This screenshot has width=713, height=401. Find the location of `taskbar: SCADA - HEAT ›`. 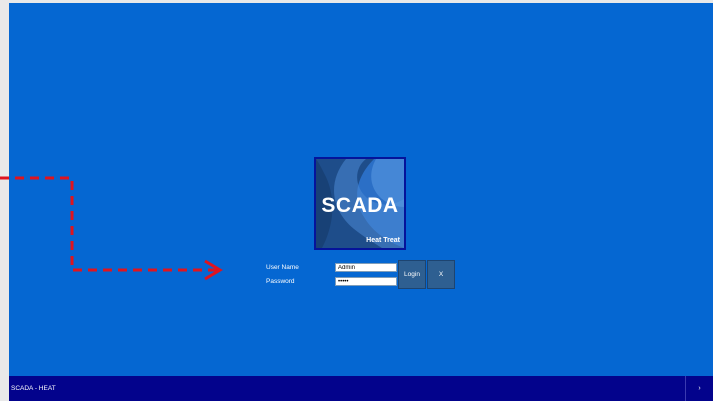

taskbar: SCADA - HEAT › is located at coordinates (361, 388).